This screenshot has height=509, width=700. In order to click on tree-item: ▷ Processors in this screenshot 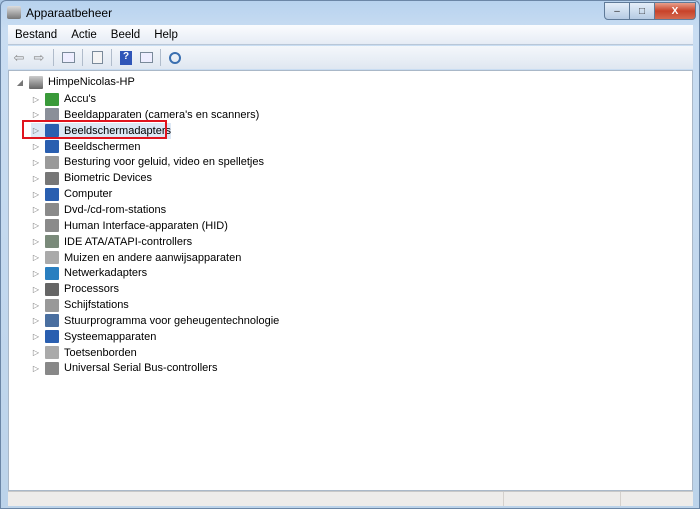, I will do `click(75, 289)`.